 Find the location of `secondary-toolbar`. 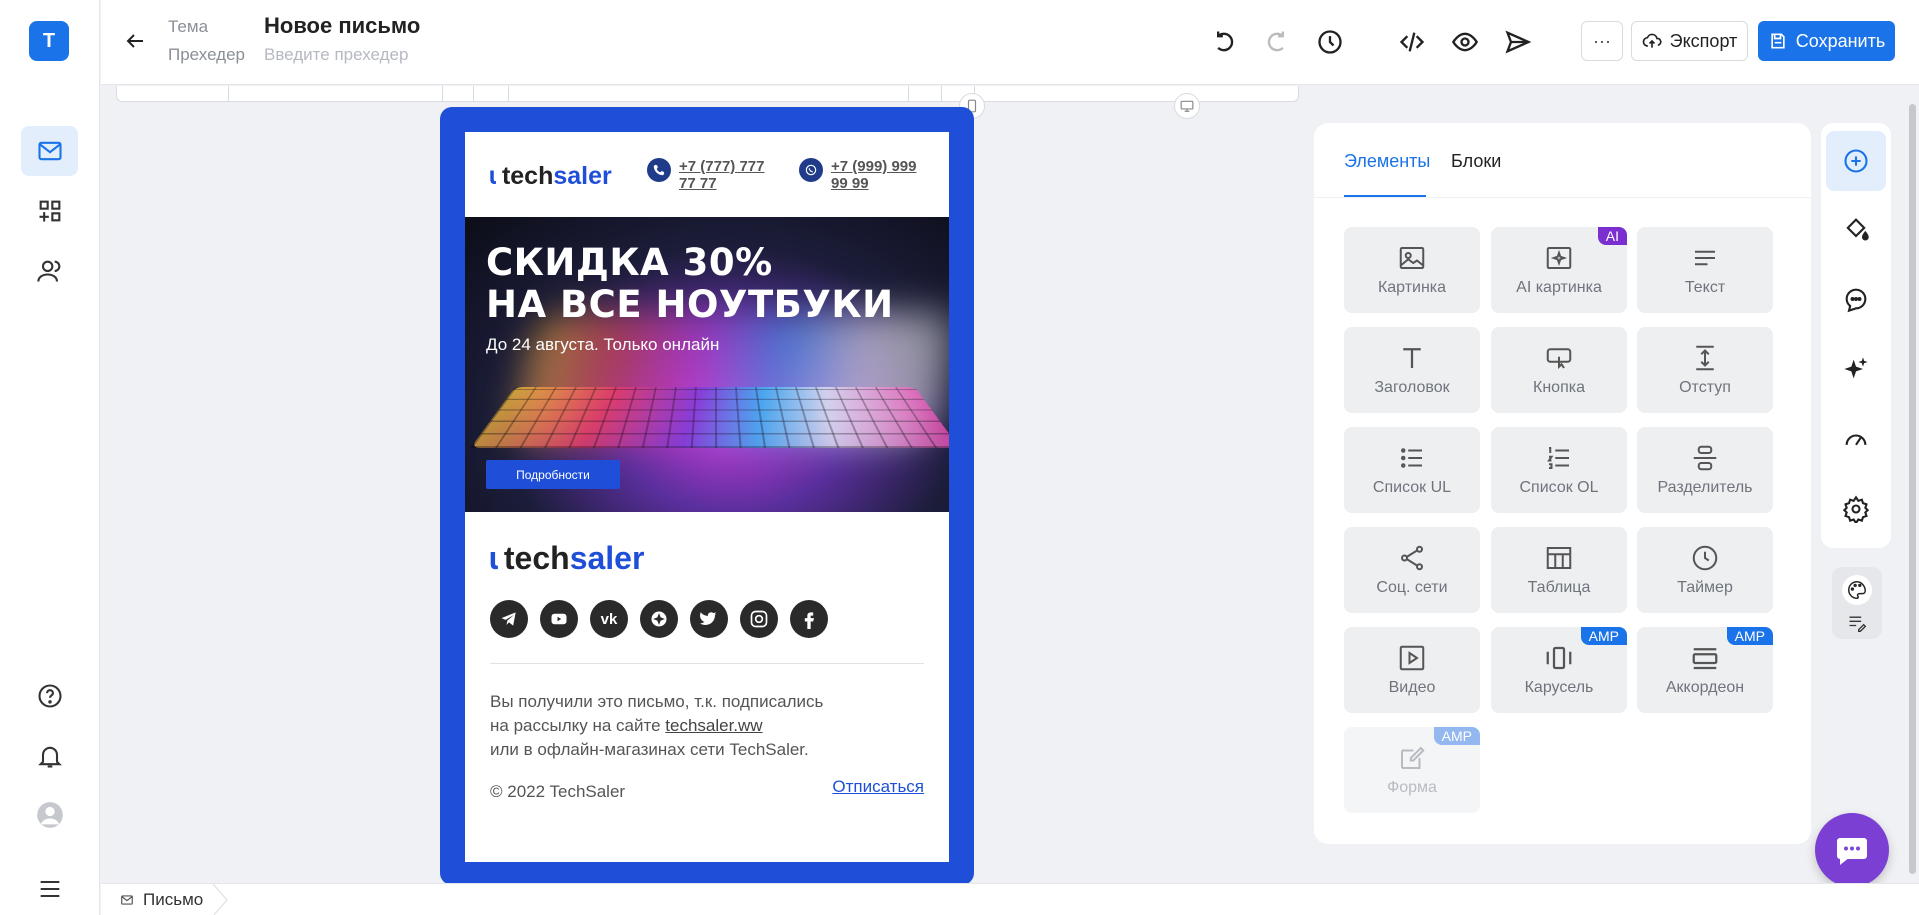

secondary-toolbar is located at coordinates (1857, 603).